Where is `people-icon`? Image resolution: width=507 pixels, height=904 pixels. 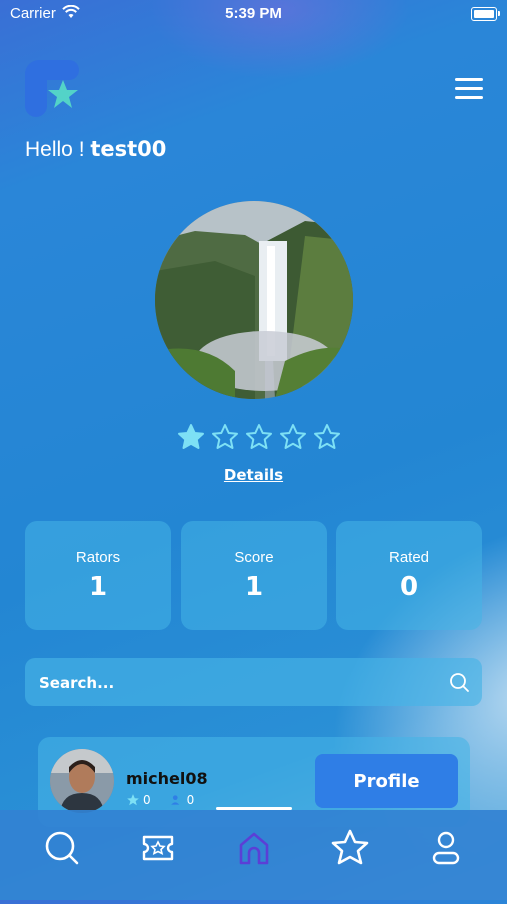
people-icon is located at coordinates (174, 800).